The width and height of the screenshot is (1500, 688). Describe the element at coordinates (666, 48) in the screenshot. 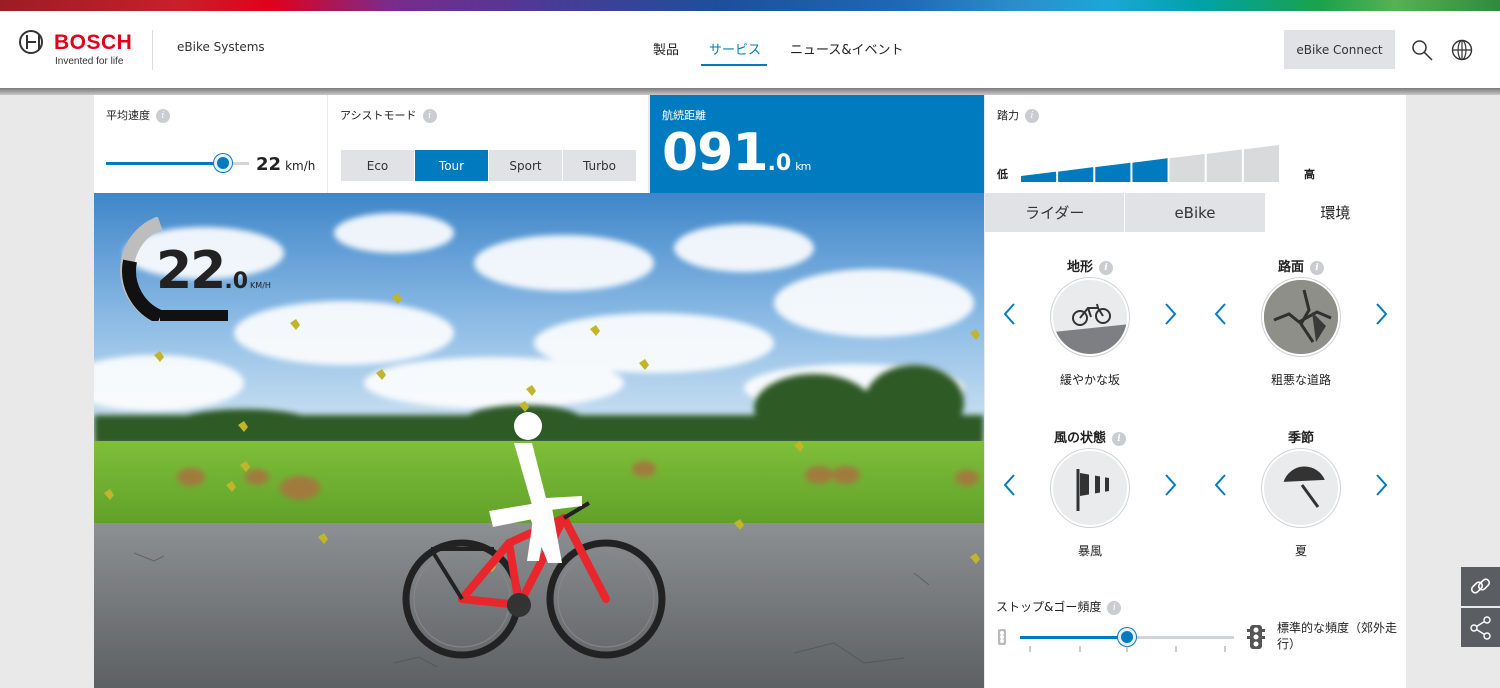

I see `nav-products: 製品` at that location.